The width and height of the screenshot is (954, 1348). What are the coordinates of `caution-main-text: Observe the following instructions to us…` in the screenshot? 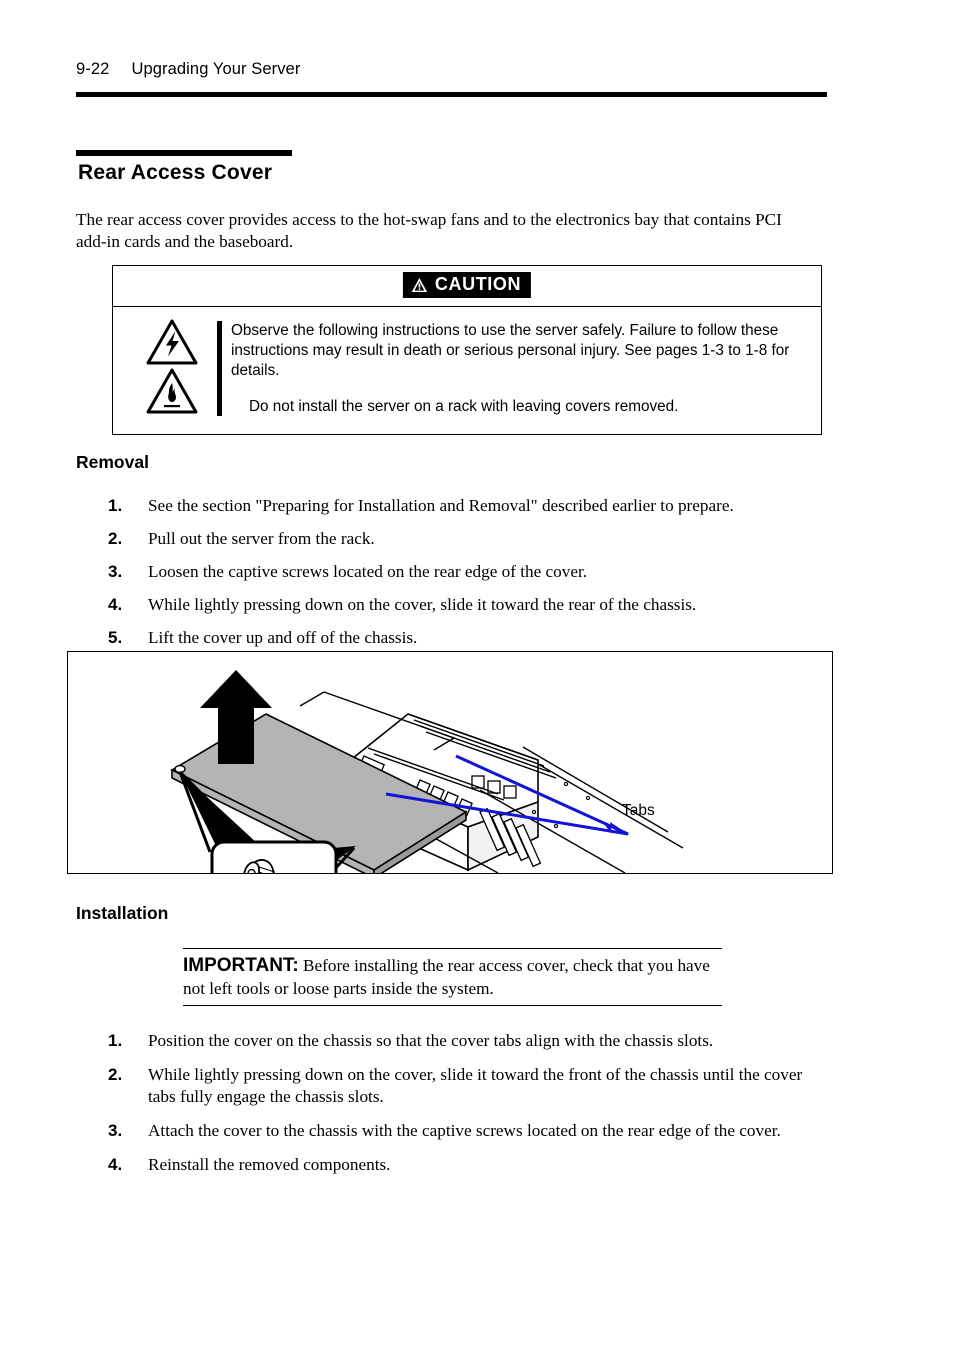 It's located at (510, 351).